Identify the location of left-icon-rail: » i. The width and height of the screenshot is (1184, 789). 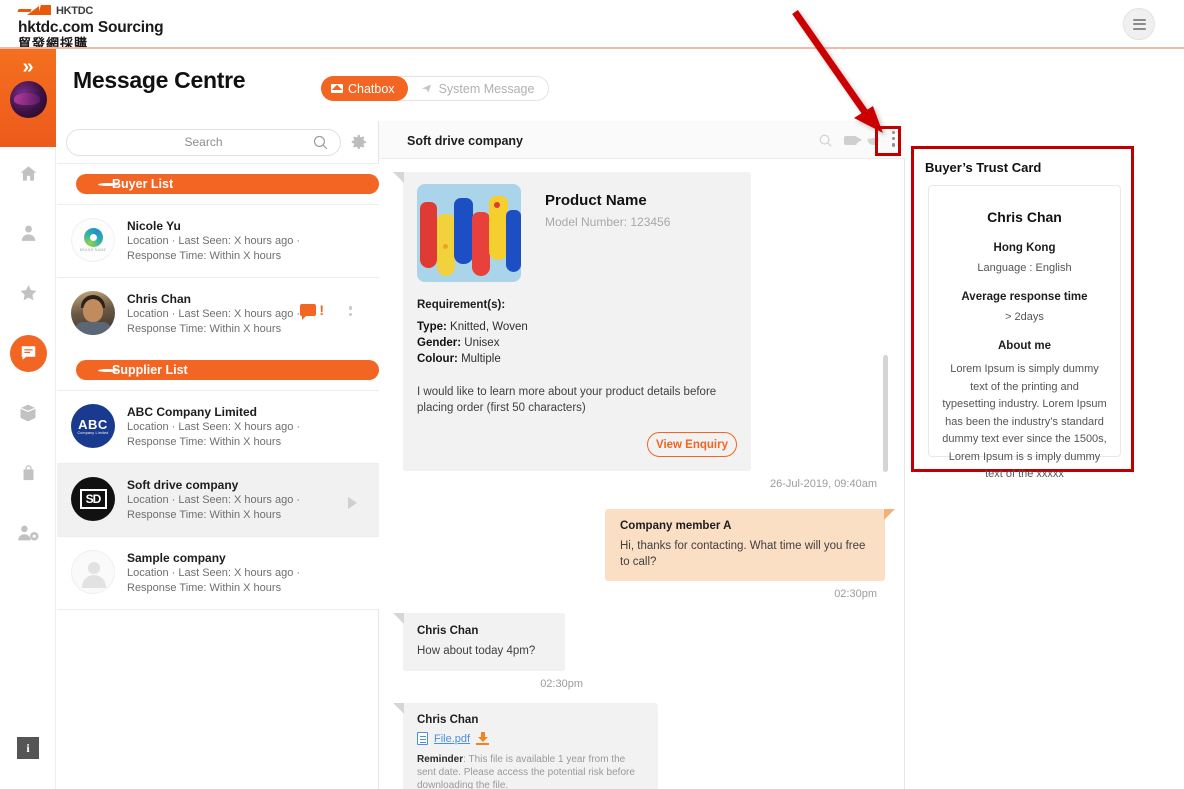
(28, 419).